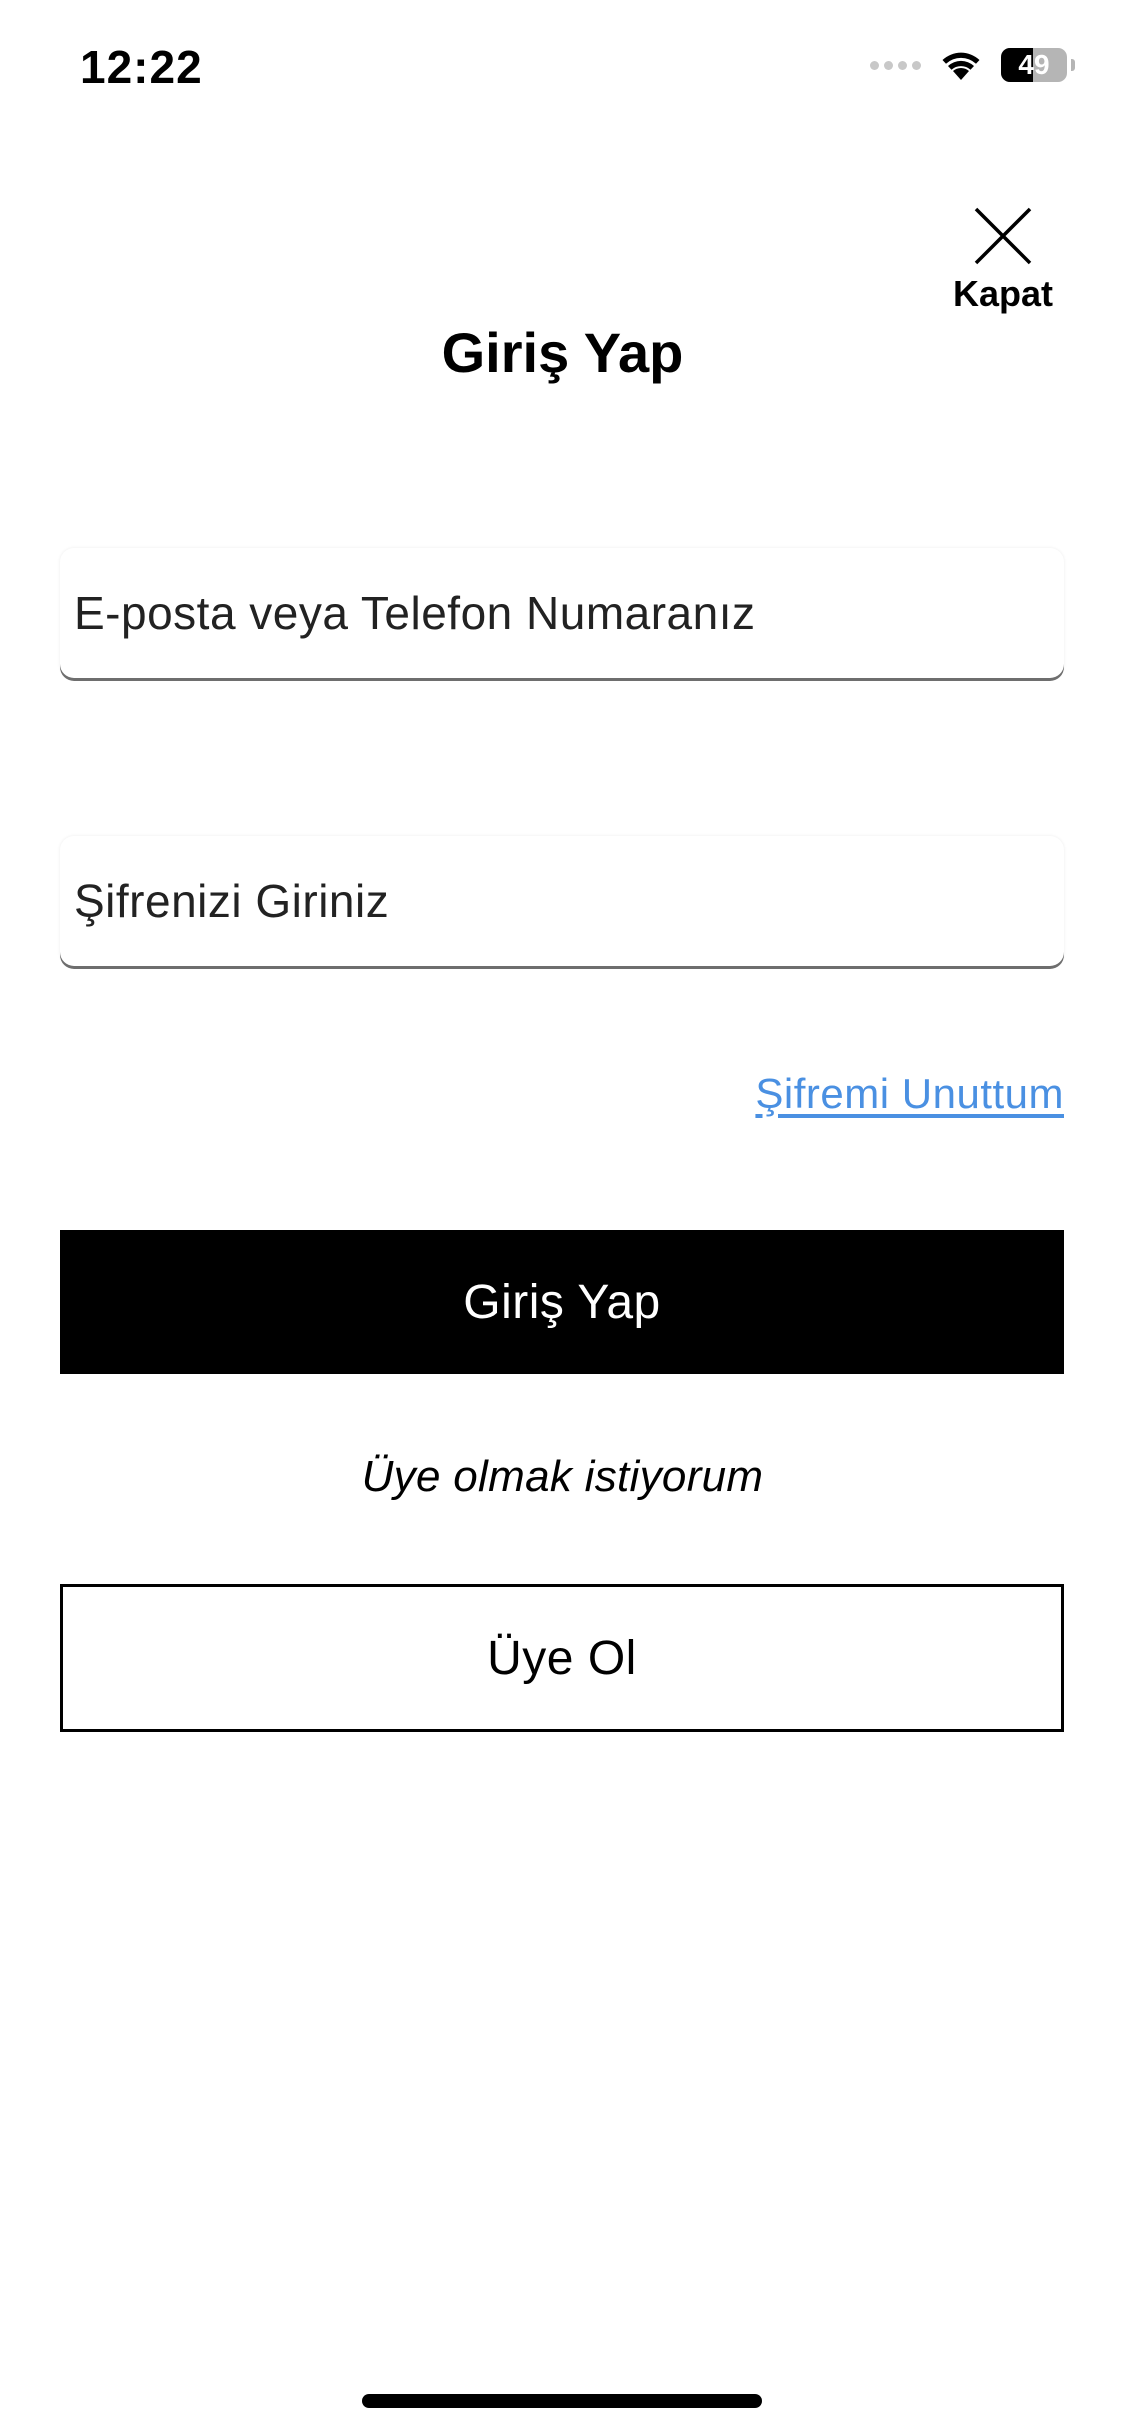 This screenshot has height=2436, width=1125. I want to click on status-icons: 49, so click(972, 65).